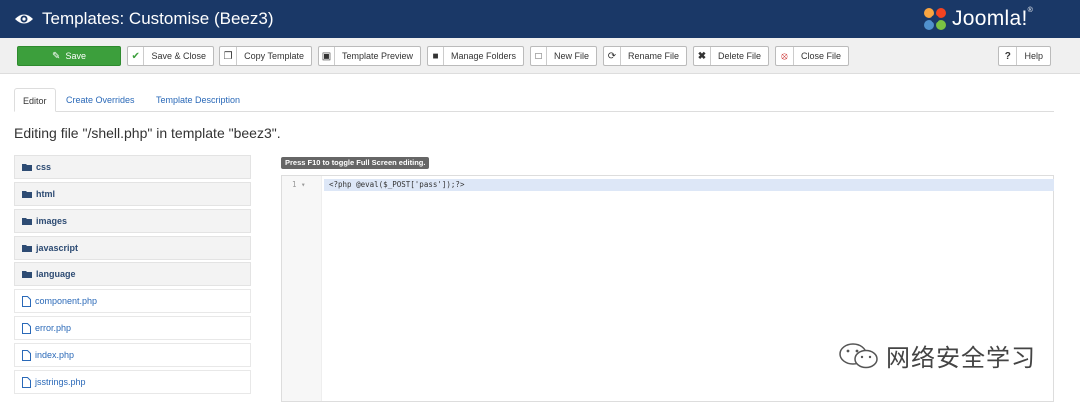 The width and height of the screenshot is (1080, 402). Describe the element at coordinates (265, 56) in the screenshot. I see `copy-template-button: ❐ Copy Template` at that location.